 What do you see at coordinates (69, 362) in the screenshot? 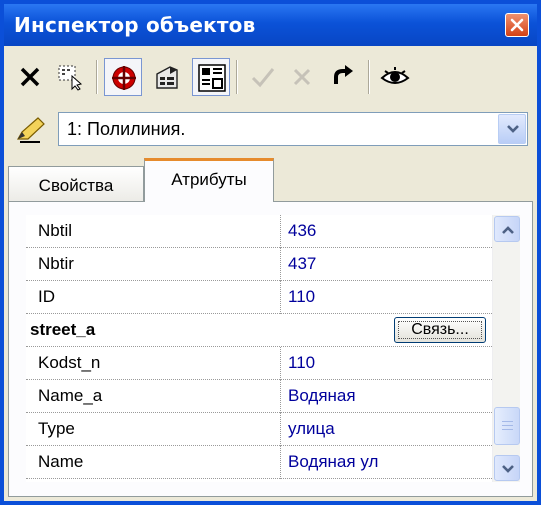
I see `attribute-name: Kodst_n` at bounding box center [69, 362].